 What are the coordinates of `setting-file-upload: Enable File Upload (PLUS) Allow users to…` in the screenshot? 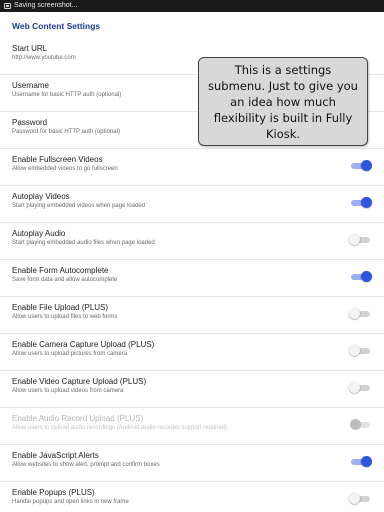 It's located at (192, 321).